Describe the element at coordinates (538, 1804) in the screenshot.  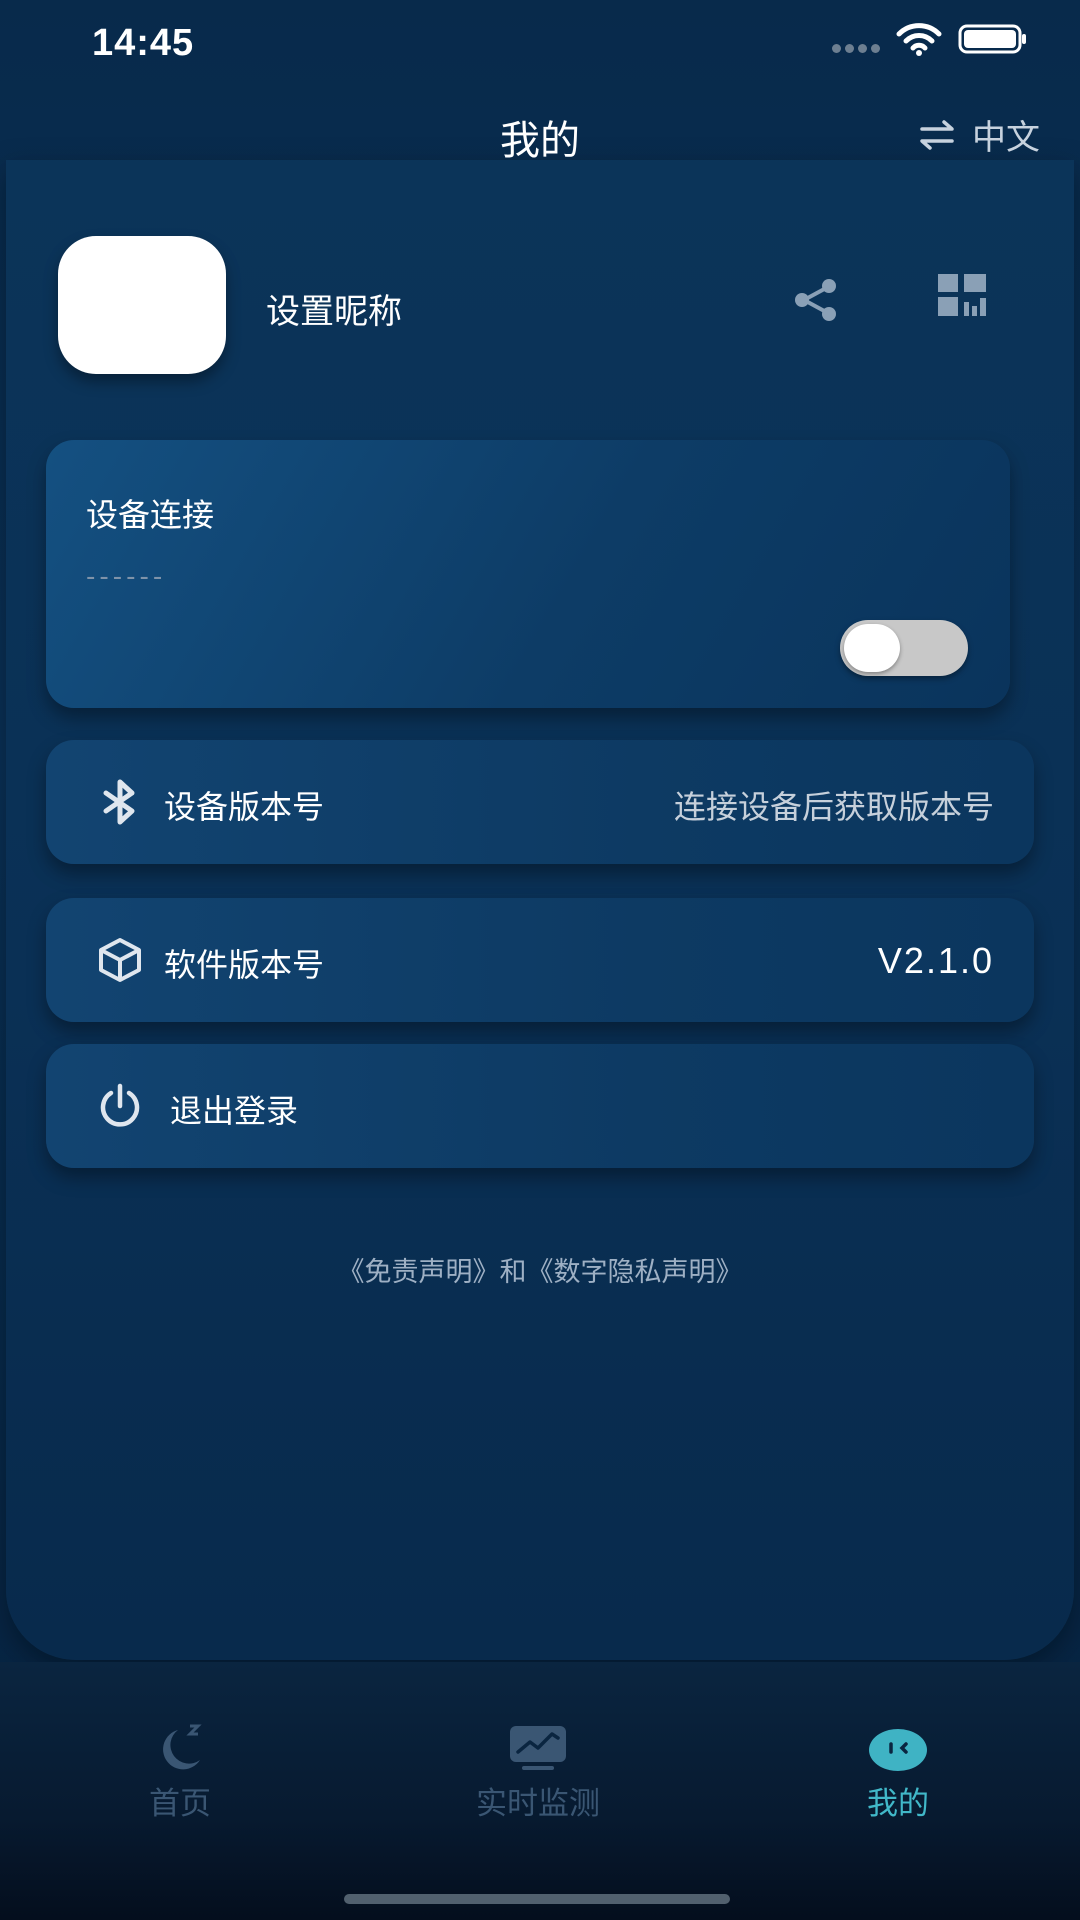
I see `tab-monitor-label: 实时监测` at that location.